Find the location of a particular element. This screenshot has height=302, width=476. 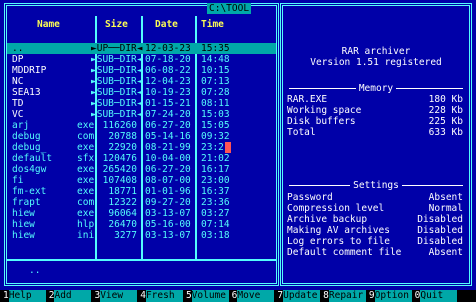

memory-value: 180 Kb is located at coordinates (445, 99).